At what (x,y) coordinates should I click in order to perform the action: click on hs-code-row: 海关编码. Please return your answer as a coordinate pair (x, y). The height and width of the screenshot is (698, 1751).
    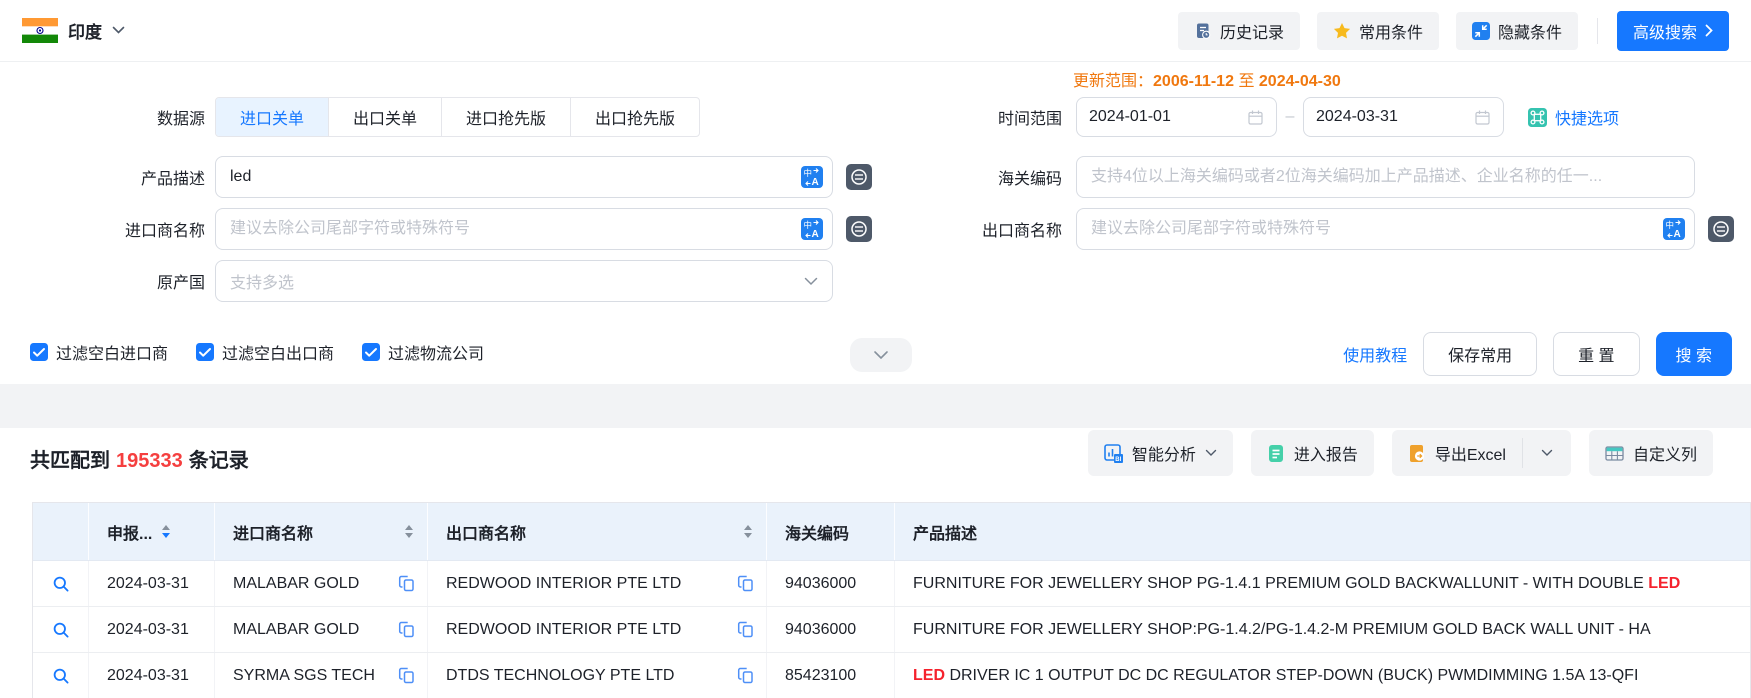
    Looking at the image, I should click on (1283, 177).